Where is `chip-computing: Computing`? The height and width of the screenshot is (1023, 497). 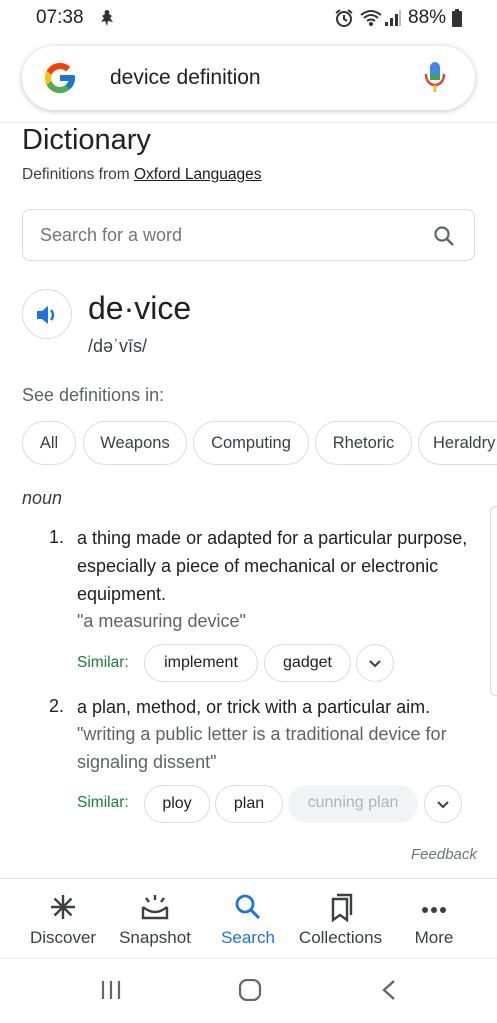
chip-computing: Computing is located at coordinates (251, 443).